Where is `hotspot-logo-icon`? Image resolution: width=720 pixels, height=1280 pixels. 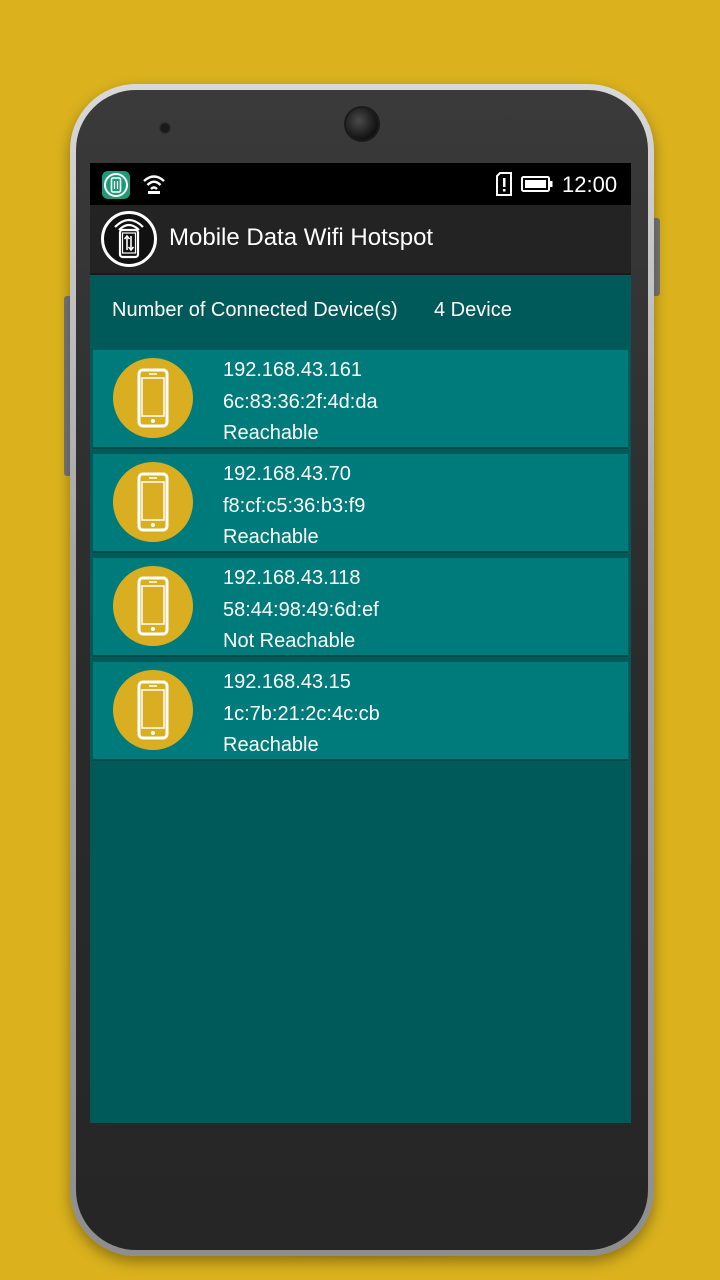 hotspot-logo-icon is located at coordinates (129, 239).